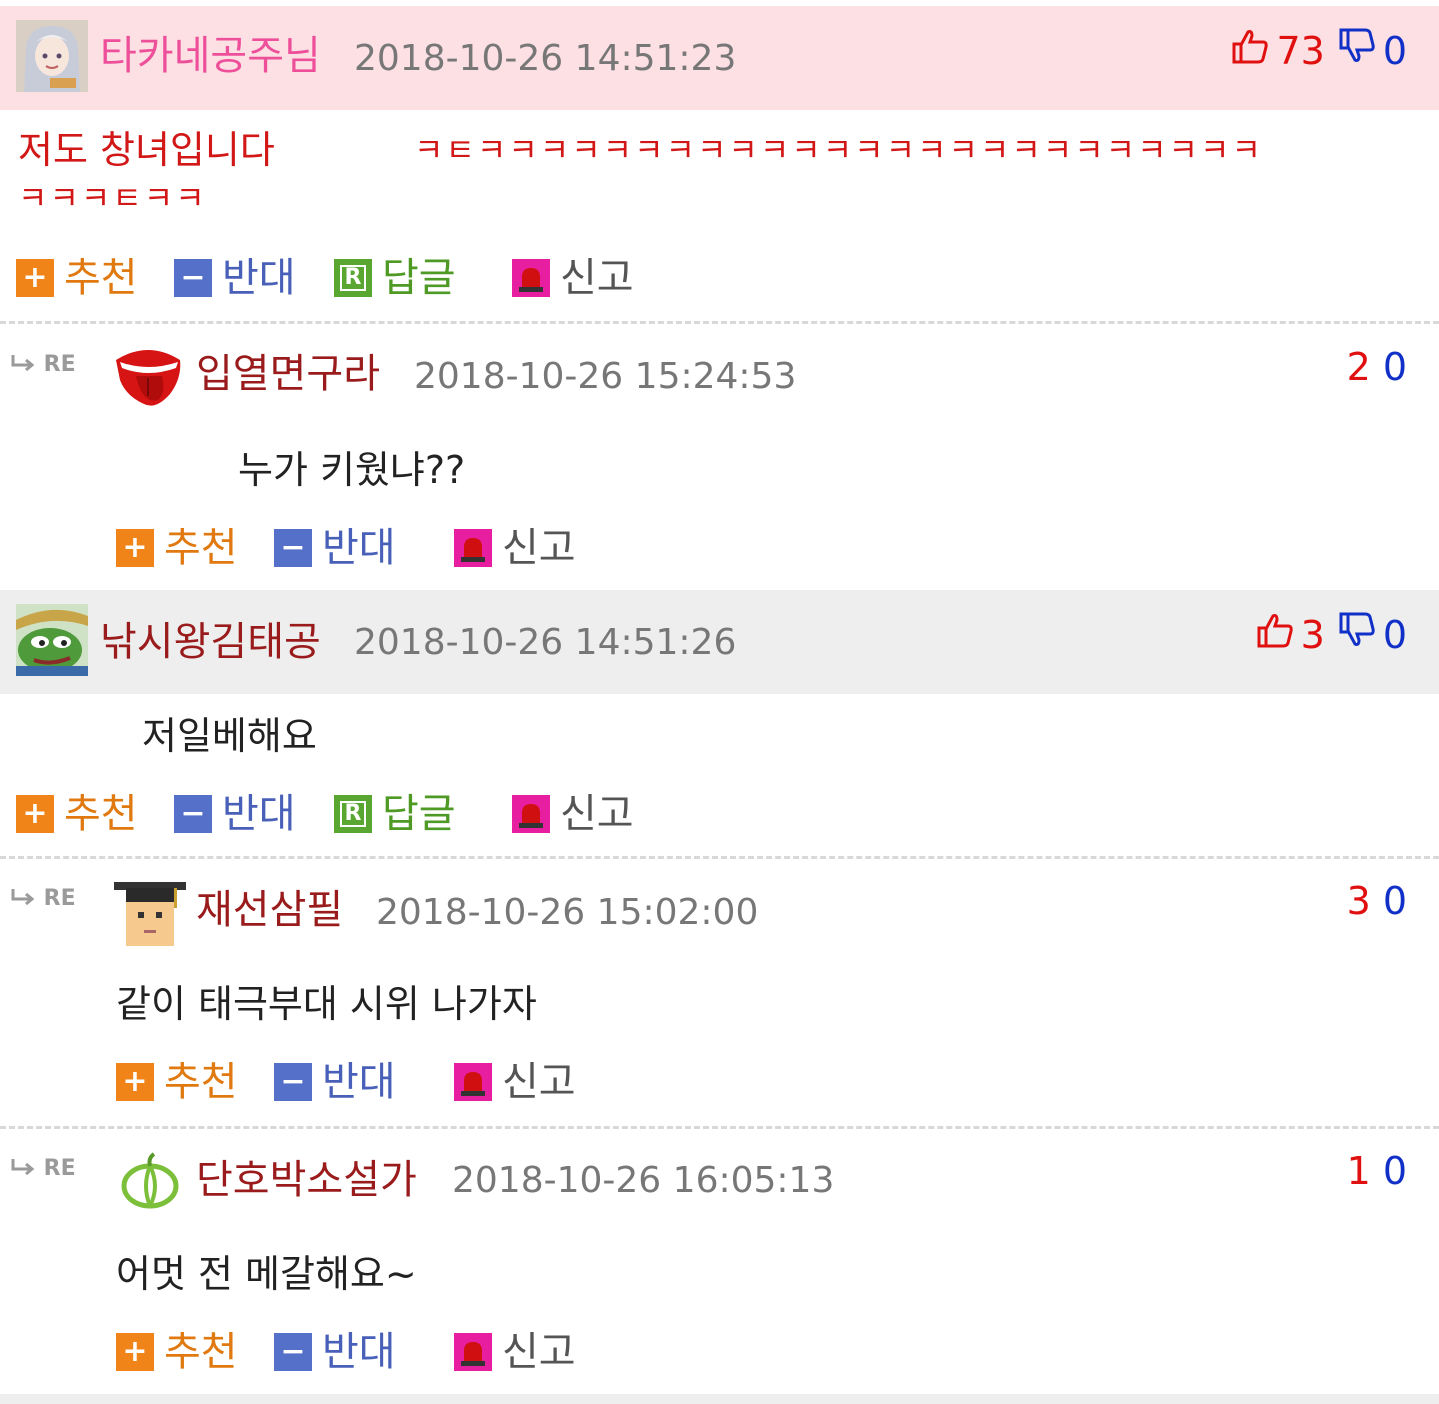  What do you see at coordinates (269, 910) in the screenshot?
I see `nickname: 재선삼필` at bounding box center [269, 910].